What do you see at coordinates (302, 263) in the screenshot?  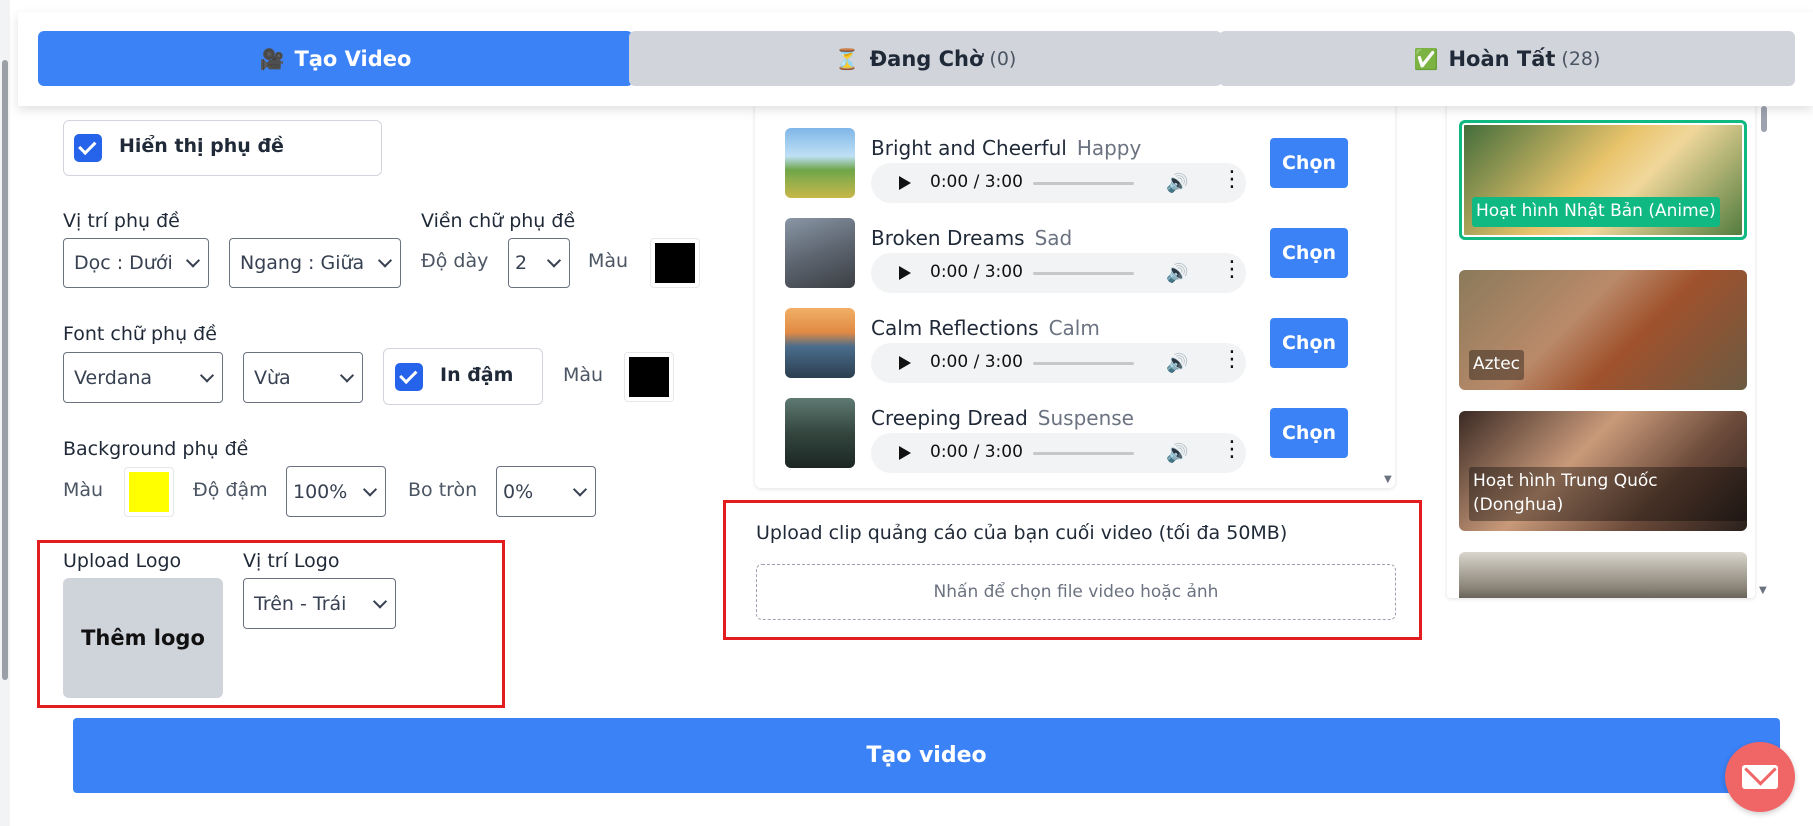 I see `select-value: Ngang : Giữa` at bounding box center [302, 263].